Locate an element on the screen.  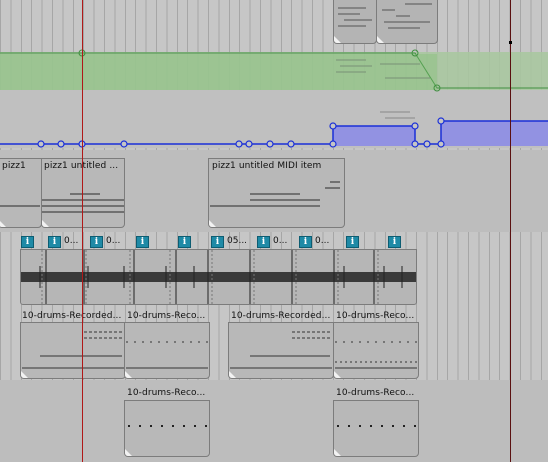
edit-cursor is located at coordinates (82, 231).